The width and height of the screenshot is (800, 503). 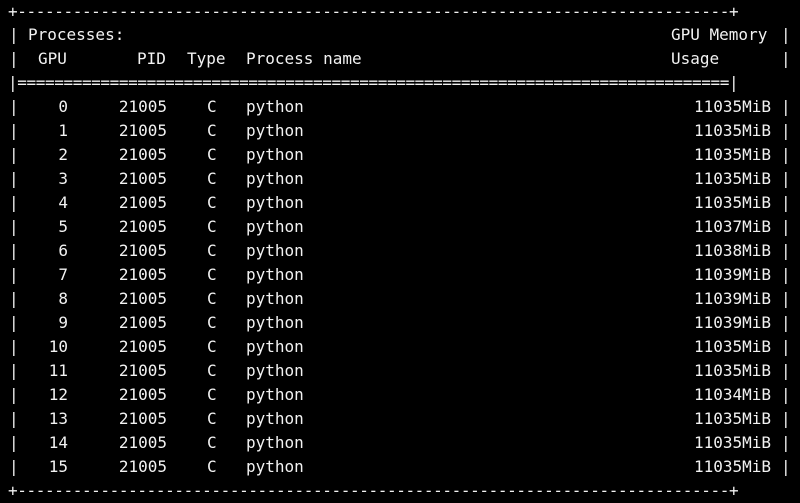 What do you see at coordinates (732, 394) in the screenshot?
I see `gpu-memory-usage: 11034MiB` at bounding box center [732, 394].